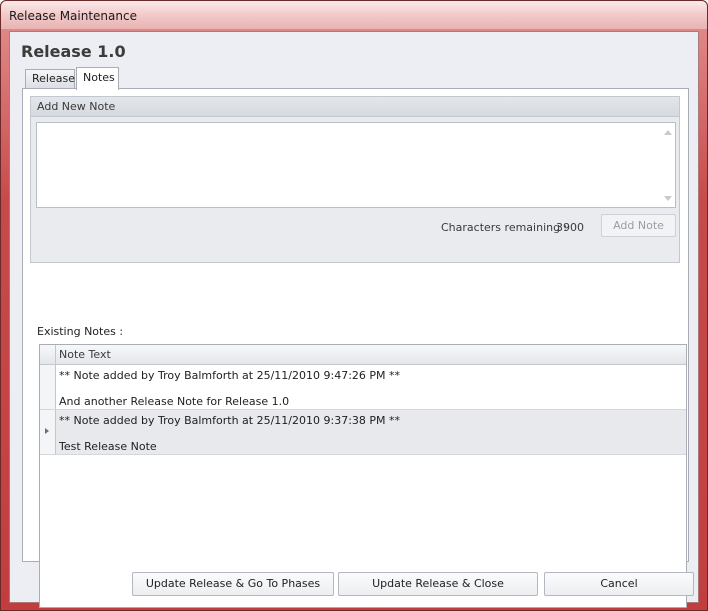 This screenshot has width=708, height=611. I want to click on column-header-note-text: Note Text, so click(85, 354).